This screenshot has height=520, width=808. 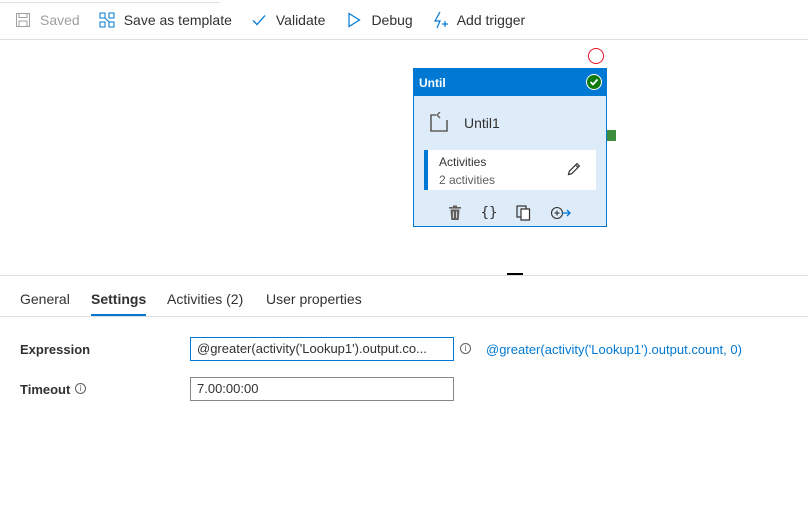 I want to click on success-check-icon, so click(x=594, y=82).